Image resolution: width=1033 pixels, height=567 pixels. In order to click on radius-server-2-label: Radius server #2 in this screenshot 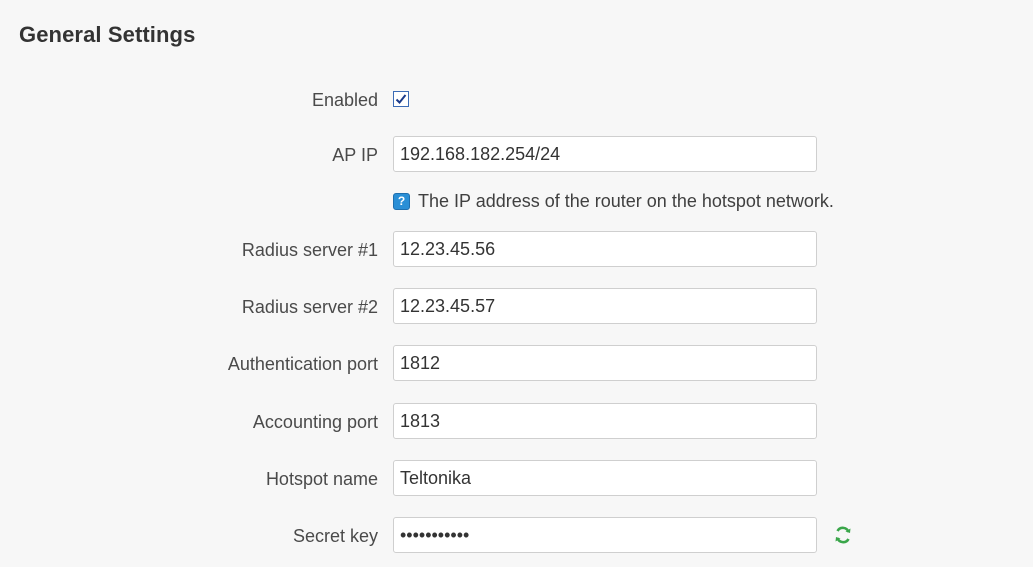, I will do `click(309, 307)`.